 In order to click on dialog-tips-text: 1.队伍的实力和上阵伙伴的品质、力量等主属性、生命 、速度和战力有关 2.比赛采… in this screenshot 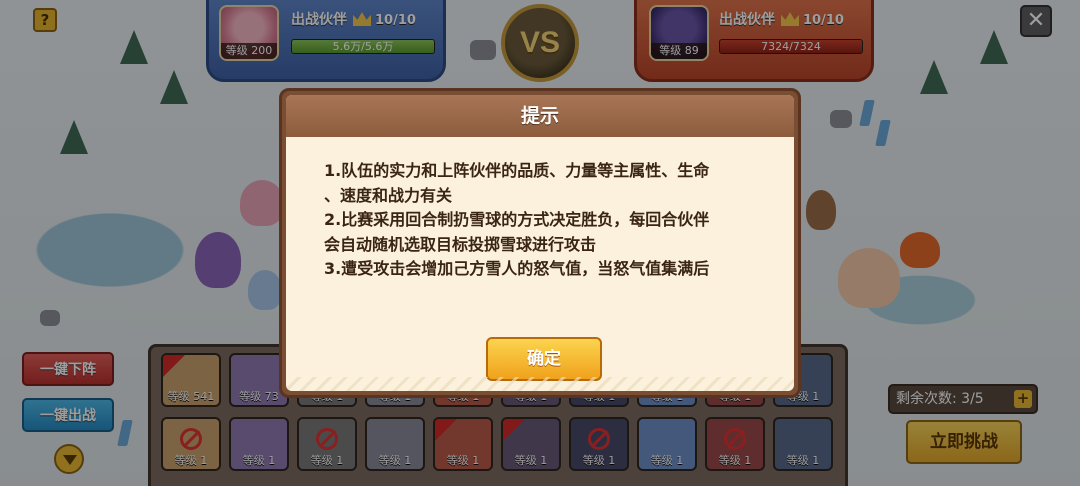, I will do `click(544, 224)`.